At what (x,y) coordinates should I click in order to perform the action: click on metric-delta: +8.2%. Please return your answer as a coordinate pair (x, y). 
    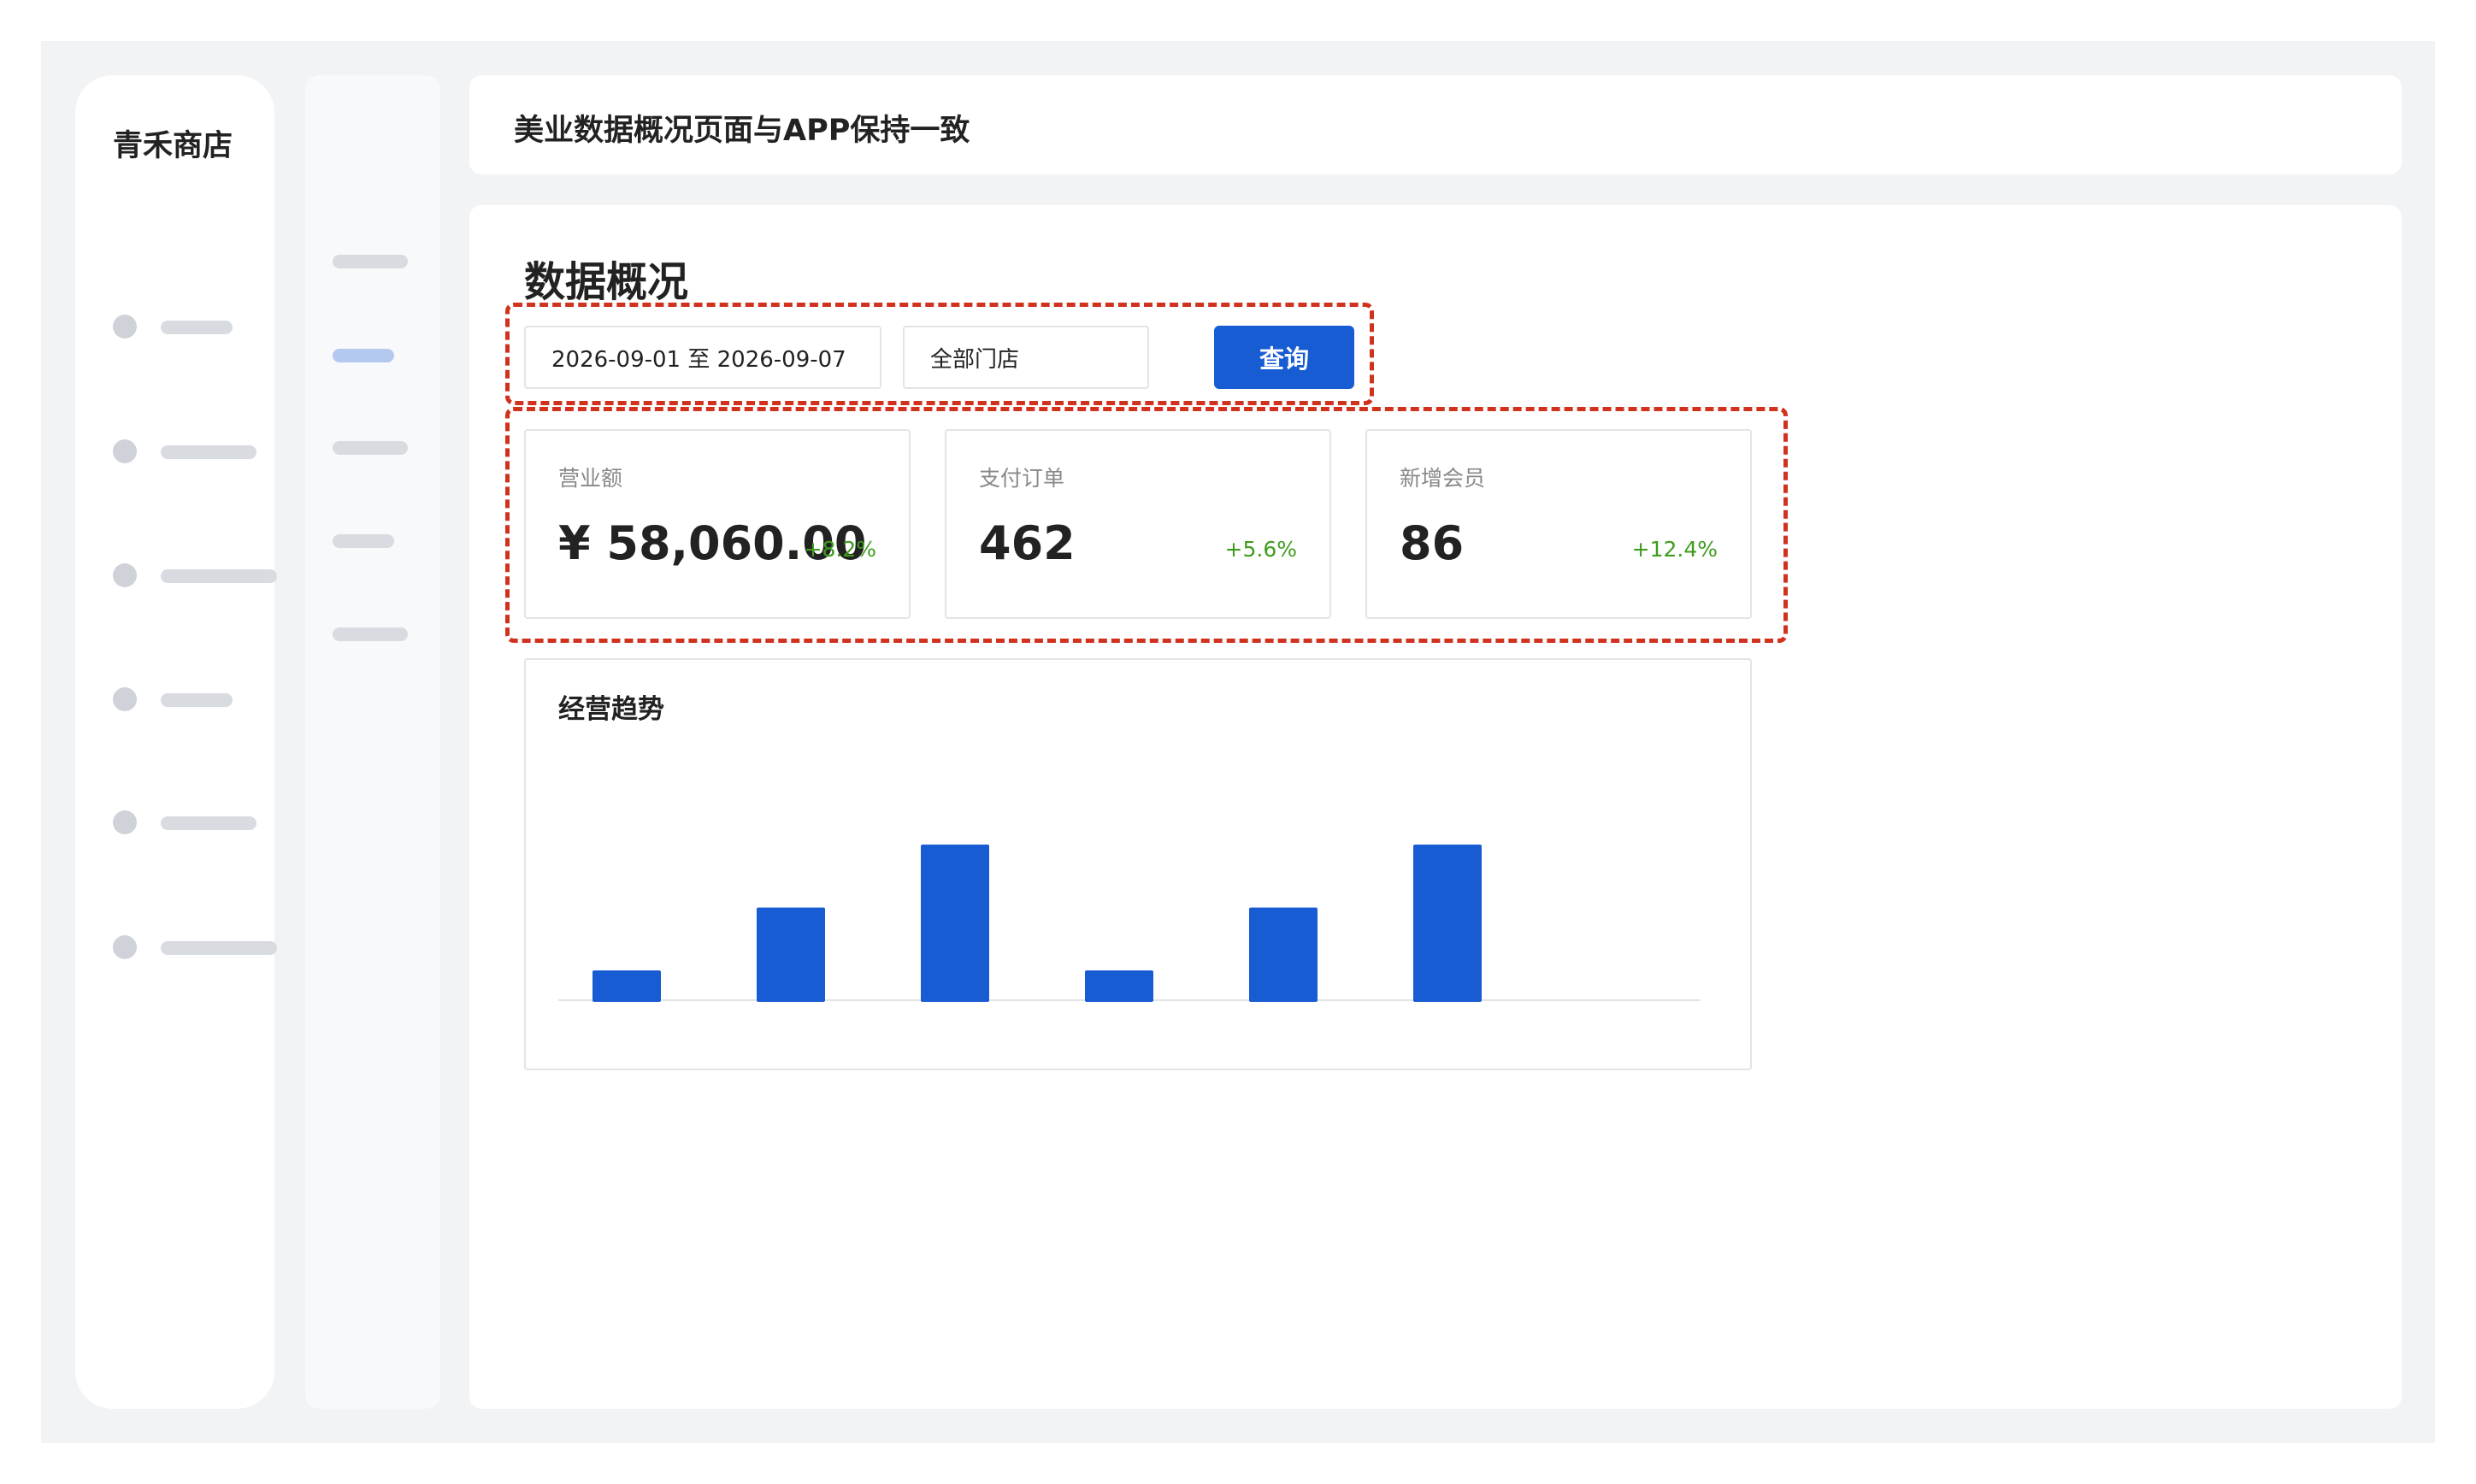
    Looking at the image, I should click on (840, 549).